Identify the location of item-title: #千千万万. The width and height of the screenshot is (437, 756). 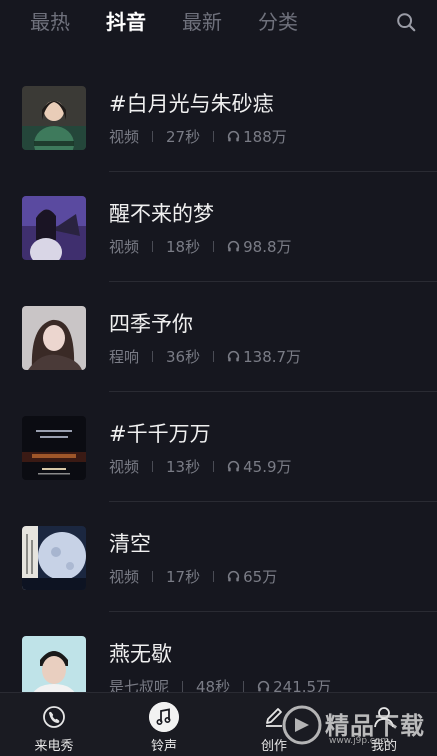
(160, 434).